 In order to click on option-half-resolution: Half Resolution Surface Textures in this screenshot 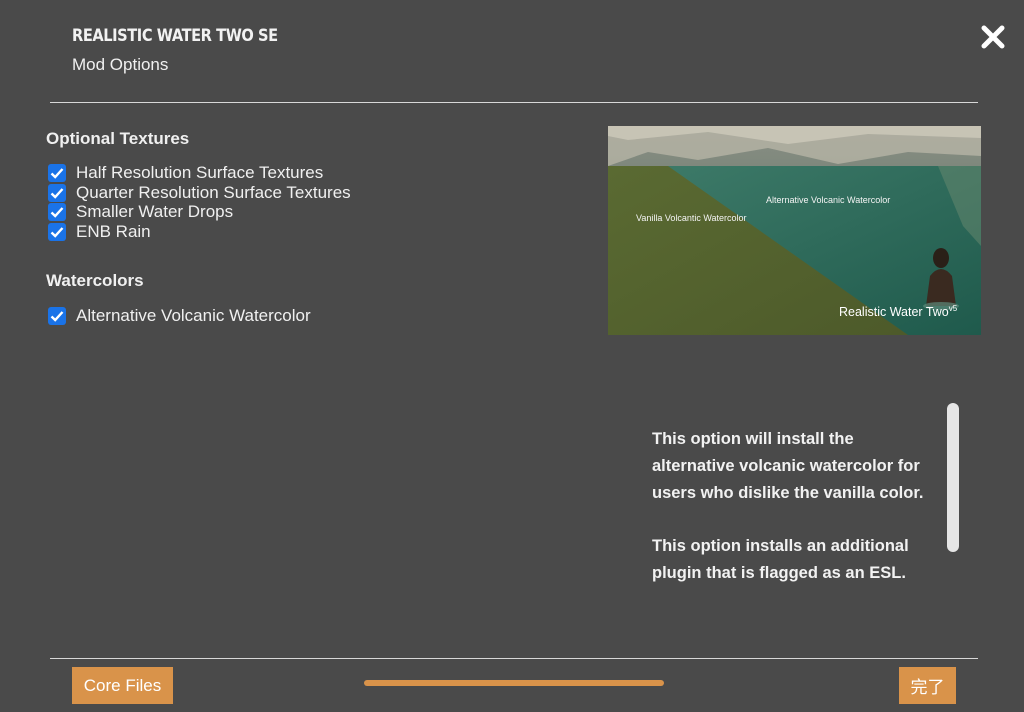, I will do `click(185, 173)`.